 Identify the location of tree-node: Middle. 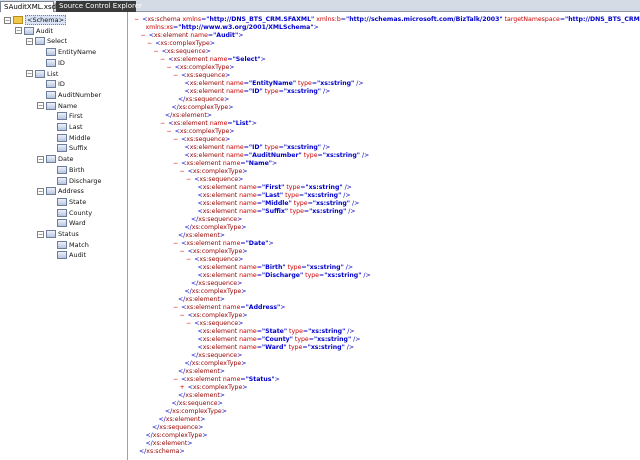
(69, 138).